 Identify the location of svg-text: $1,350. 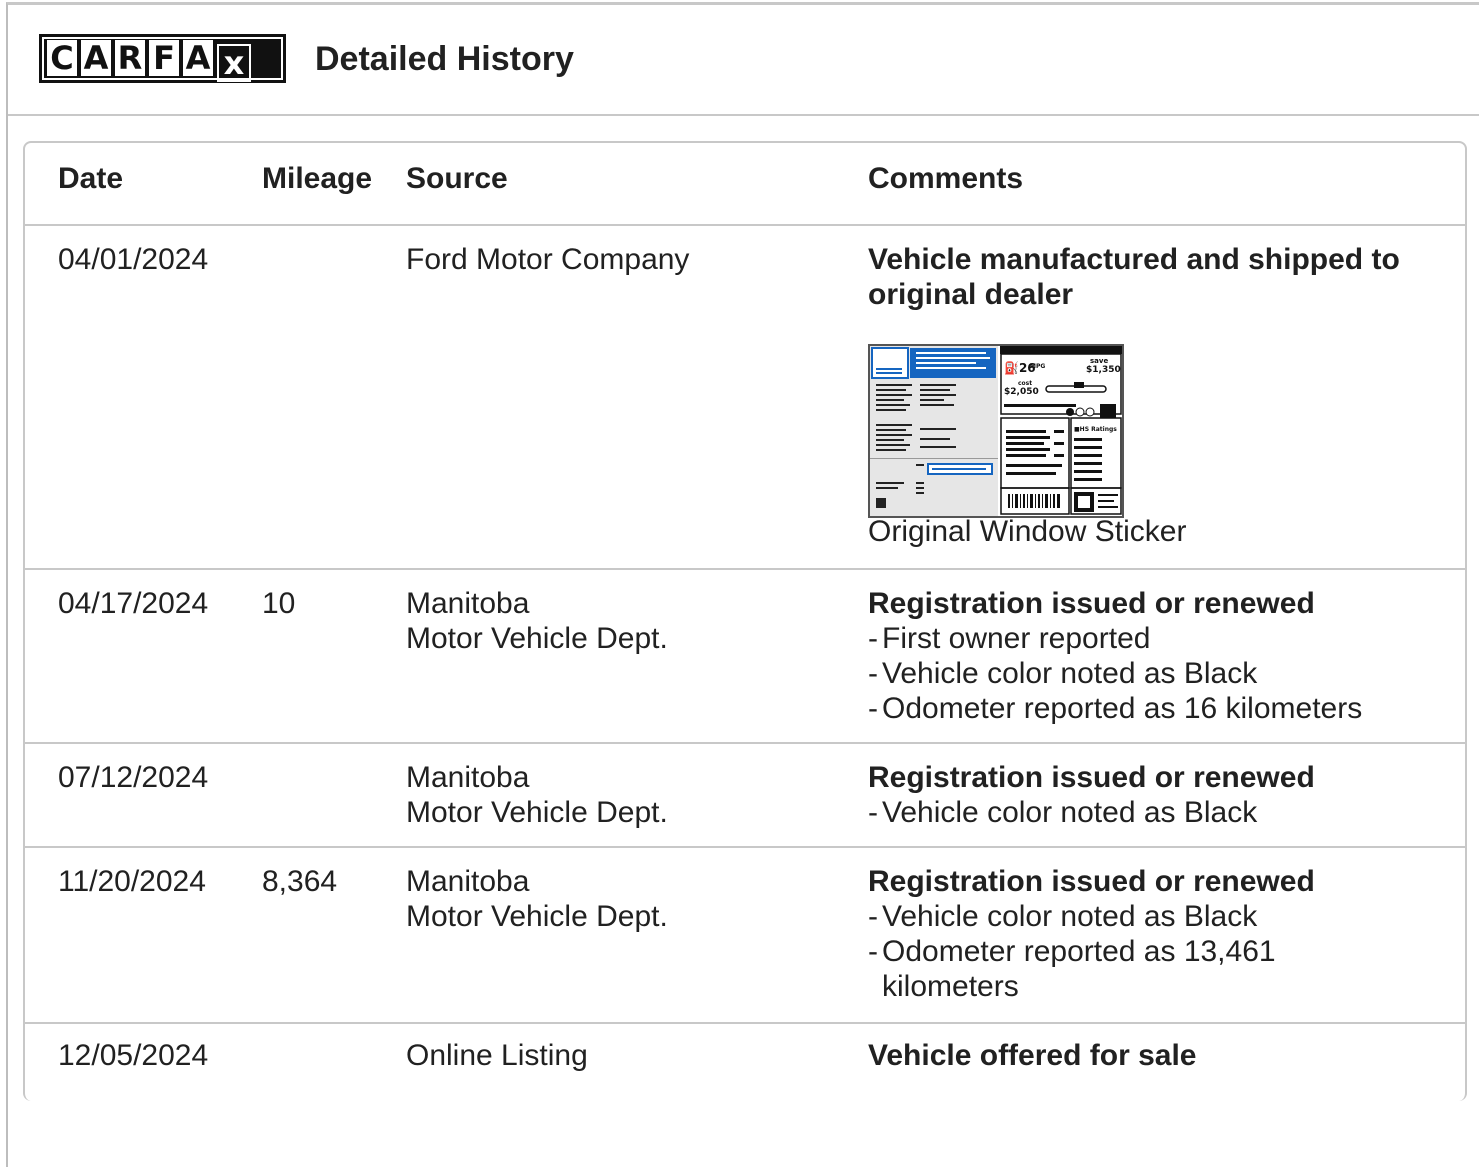
(1103, 370).